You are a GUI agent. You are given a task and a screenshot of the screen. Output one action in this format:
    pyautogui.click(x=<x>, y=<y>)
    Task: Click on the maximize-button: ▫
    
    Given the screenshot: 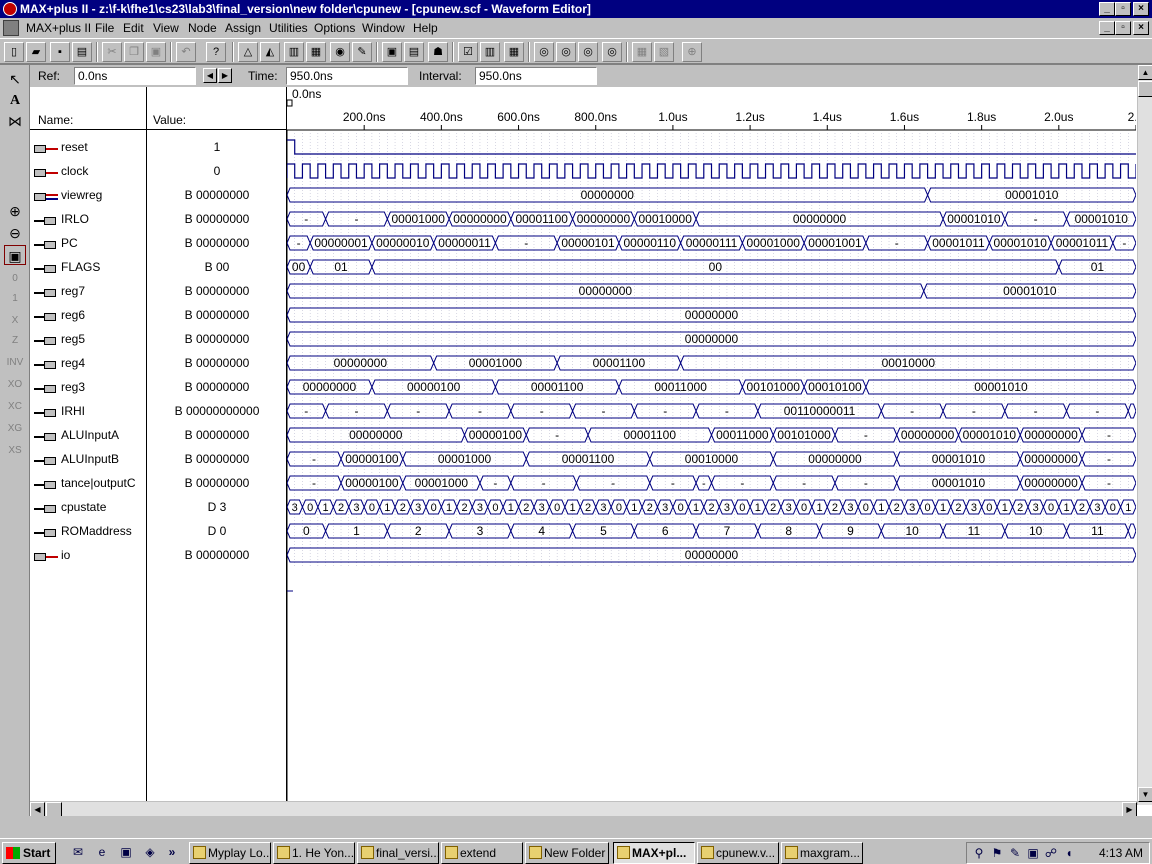 What is the action you would take?
    pyautogui.click(x=1123, y=9)
    